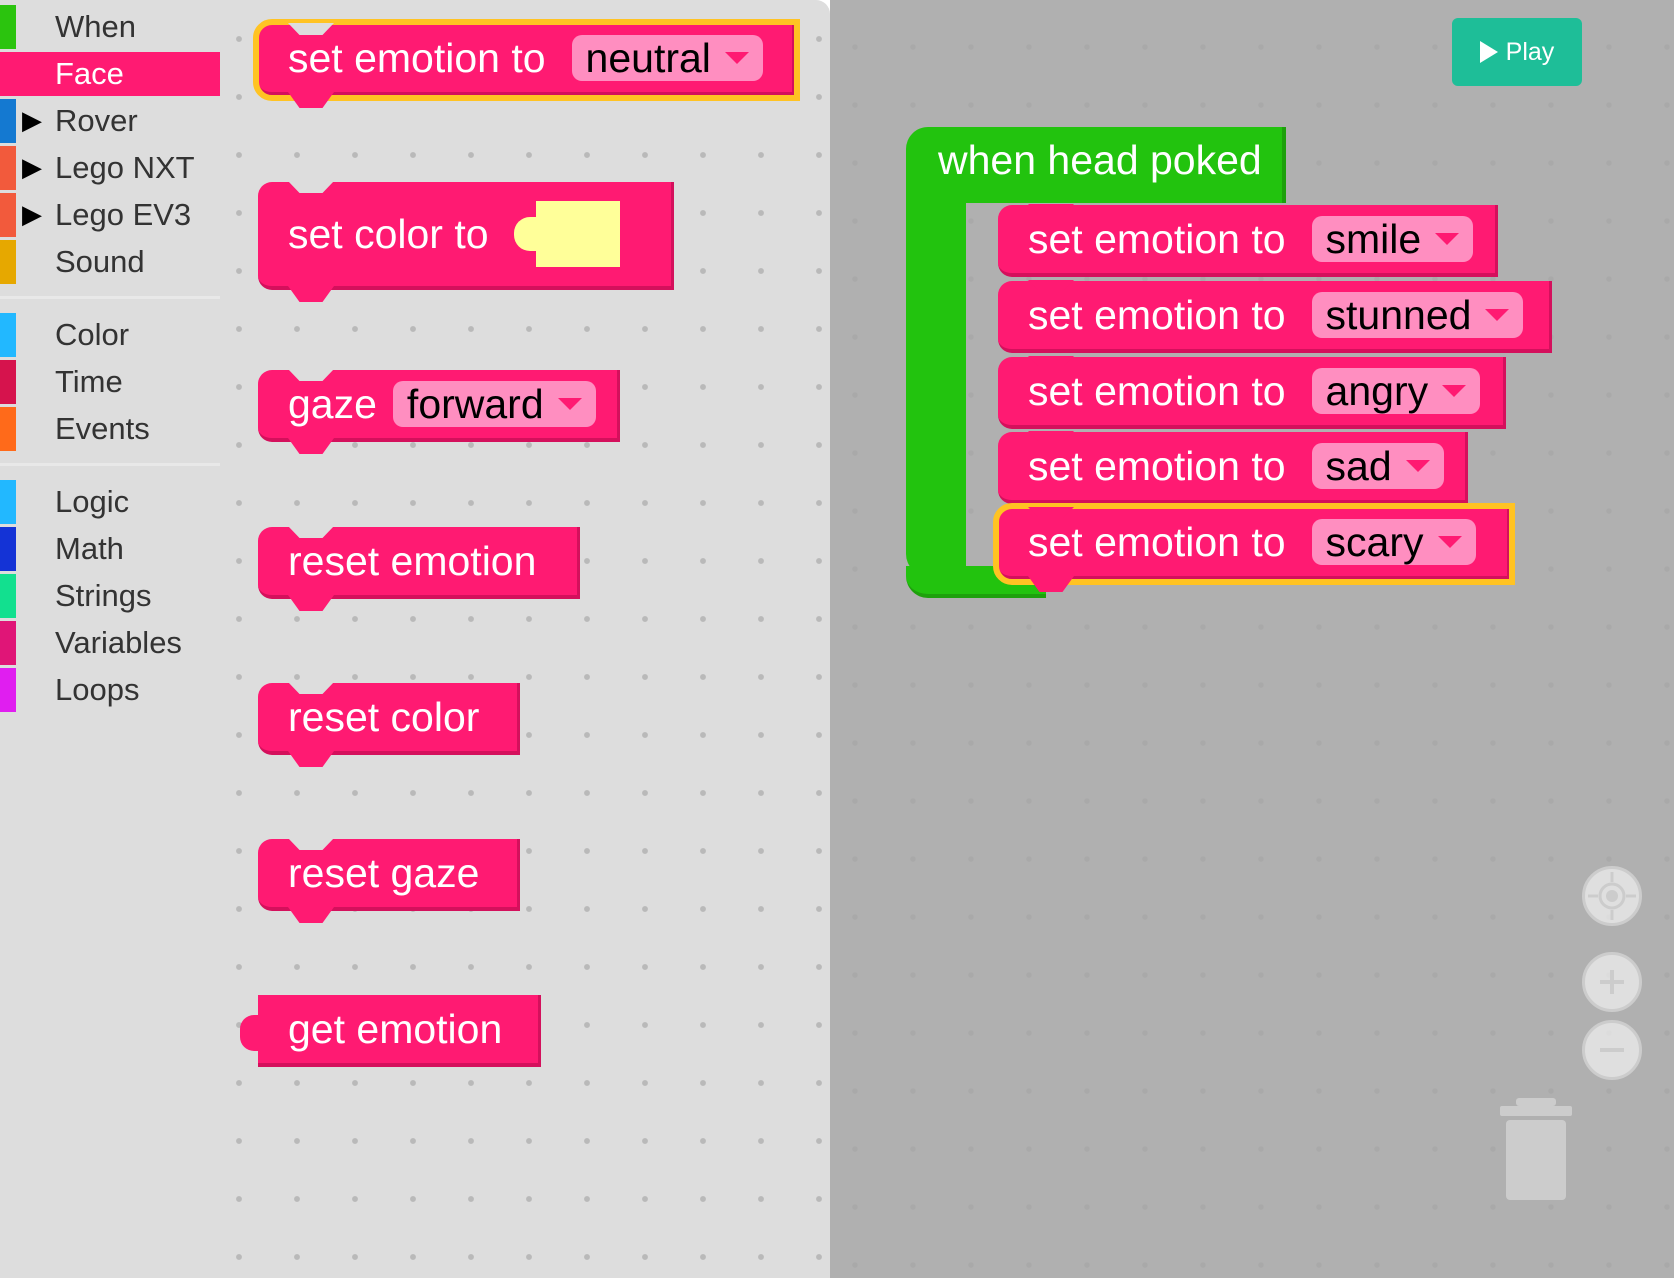 The image size is (1674, 1278). I want to click on emotion-dropdown: smile, so click(1392, 238).